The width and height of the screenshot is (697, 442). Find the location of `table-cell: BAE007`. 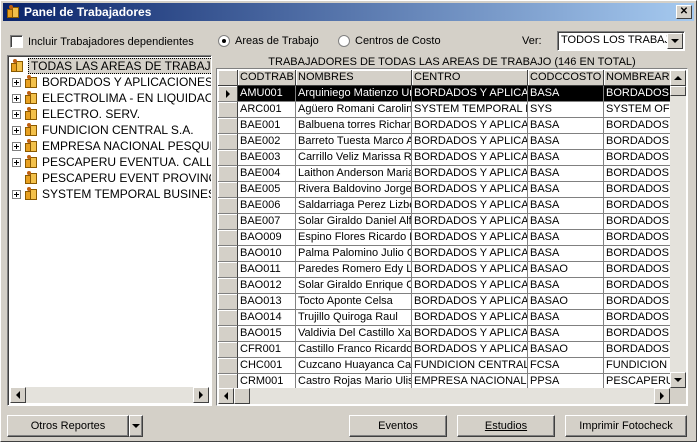

table-cell: BAE007 is located at coordinates (267, 222).